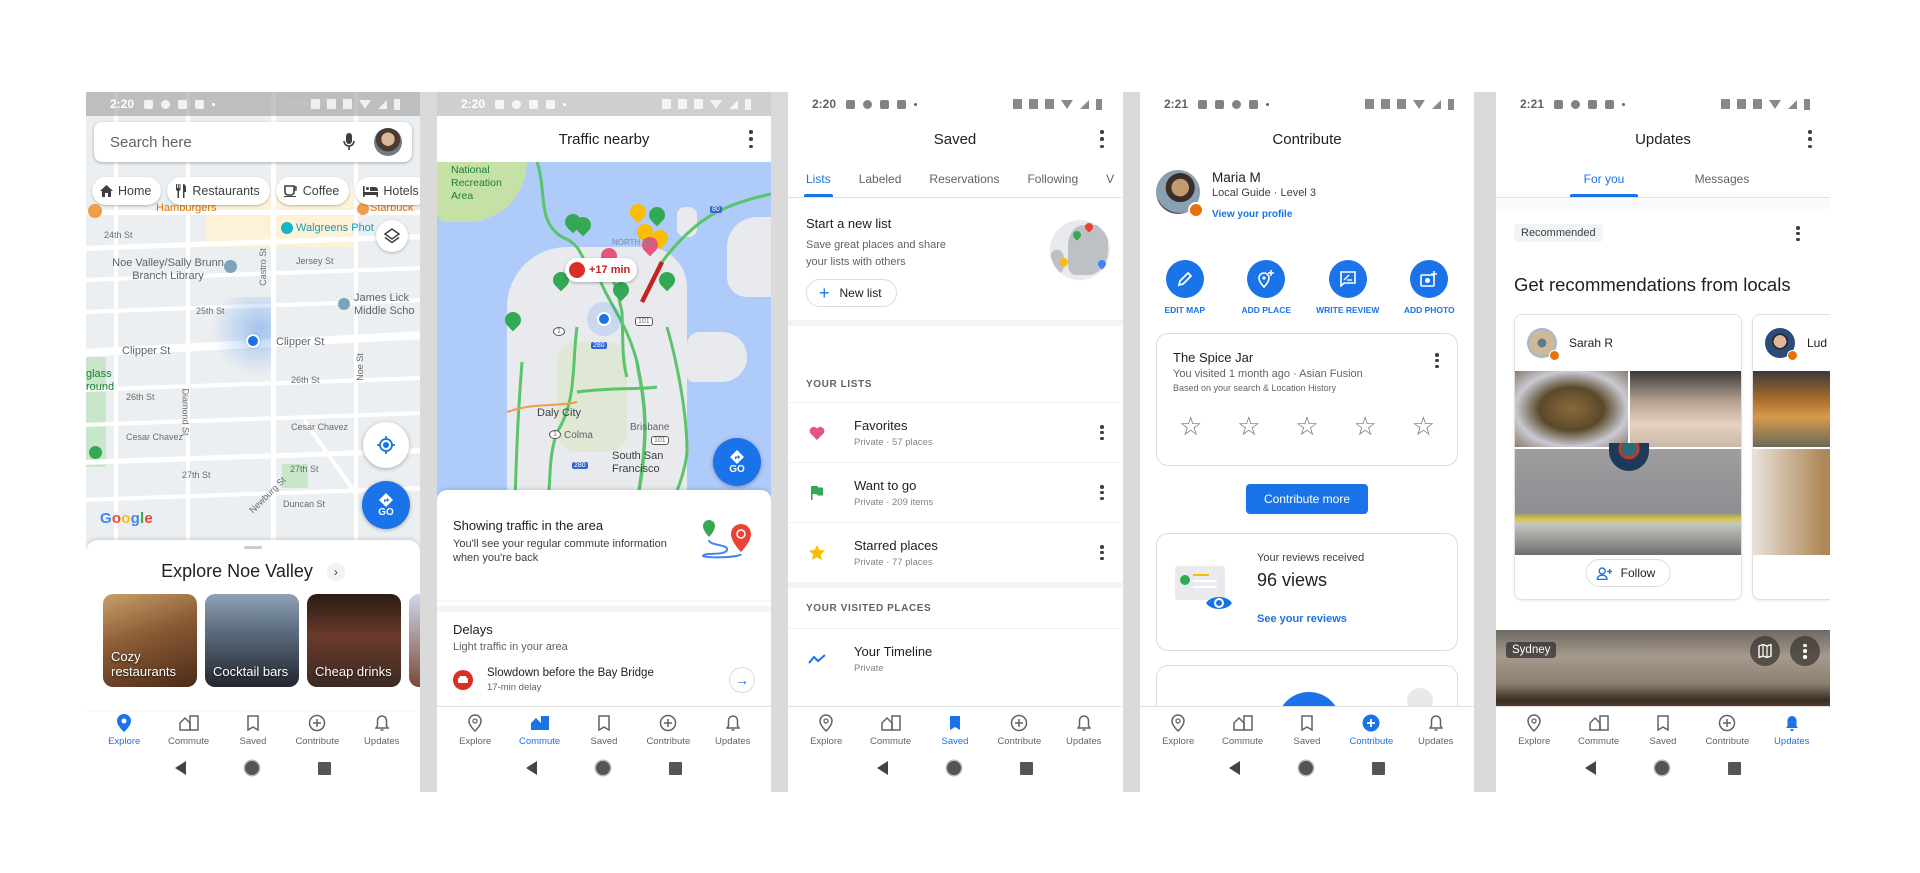  Describe the element at coordinates (742, 680) in the screenshot. I see `arrow-right-icon: →` at that location.